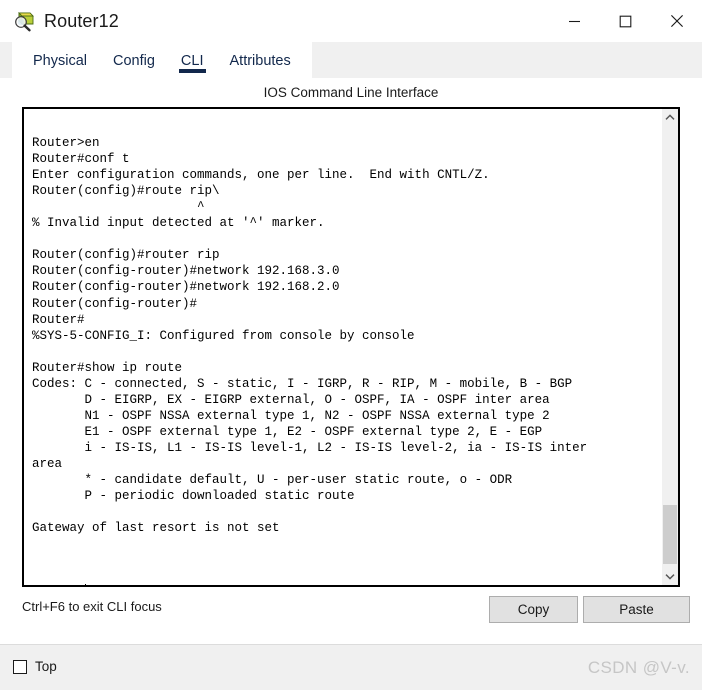 This screenshot has width=702, height=690. I want to click on tab-attributes-label: Attributes, so click(260, 61).